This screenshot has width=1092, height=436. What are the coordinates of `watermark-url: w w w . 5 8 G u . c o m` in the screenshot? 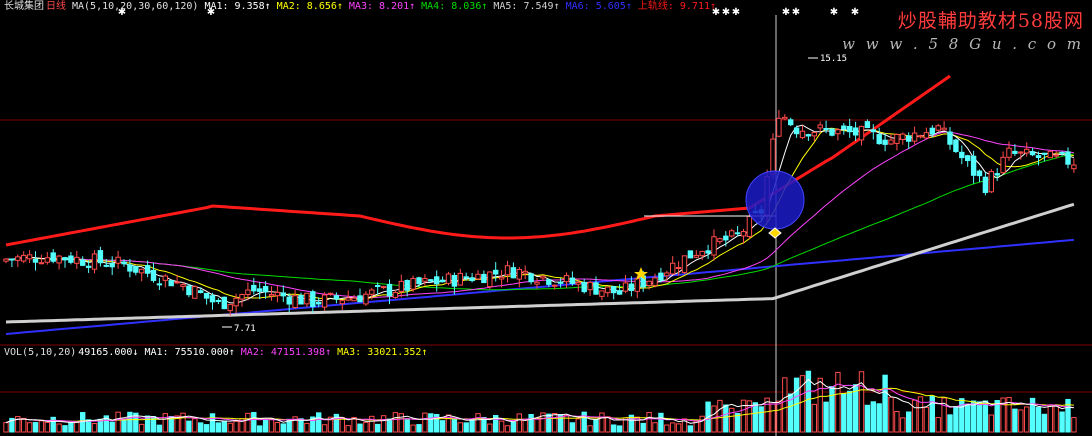 It's located at (963, 44).